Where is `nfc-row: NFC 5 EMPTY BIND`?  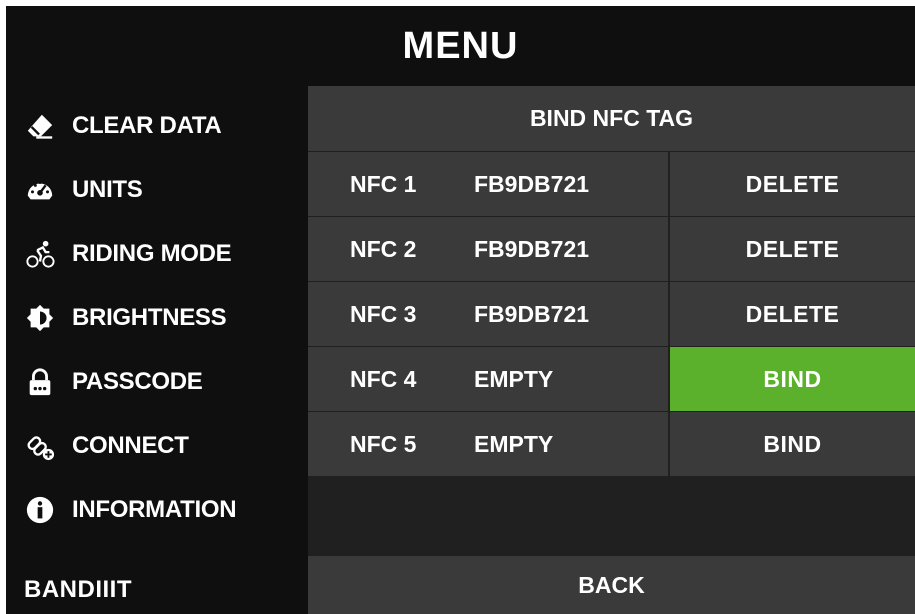
nfc-row: NFC 5 EMPTY BIND is located at coordinates (611, 444).